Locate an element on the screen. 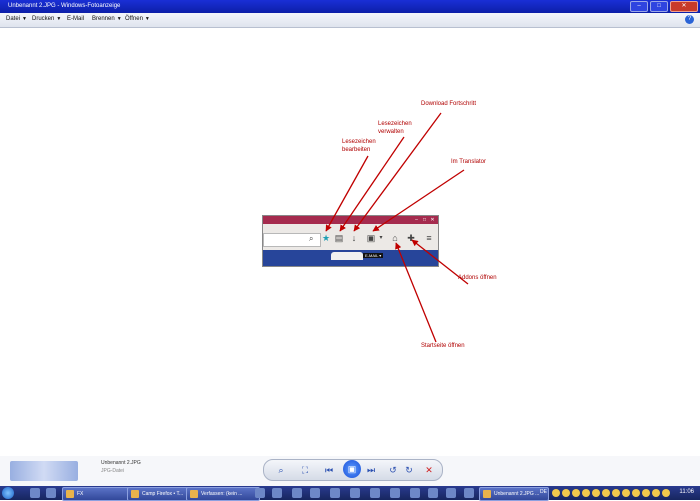 This screenshot has width=700, height=501. actual-size-icon: ⛶ is located at coordinates (305, 470).